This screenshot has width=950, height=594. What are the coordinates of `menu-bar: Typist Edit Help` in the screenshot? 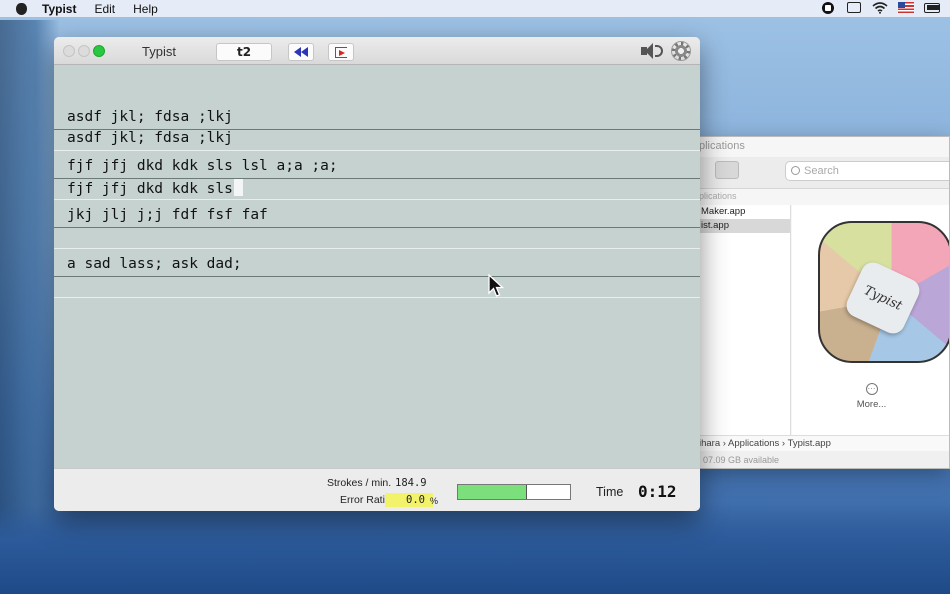 It's located at (475, 8).